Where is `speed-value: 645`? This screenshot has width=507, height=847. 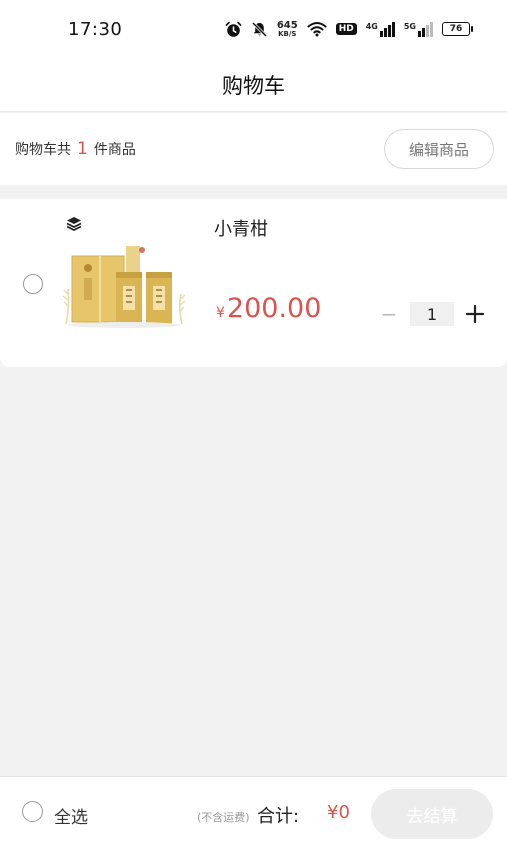 speed-value: 645 is located at coordinates (287, 25).